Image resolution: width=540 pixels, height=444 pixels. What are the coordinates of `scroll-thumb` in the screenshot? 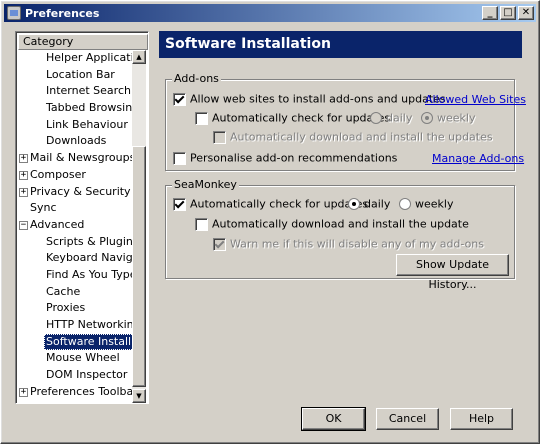 It's located at (139, 266).